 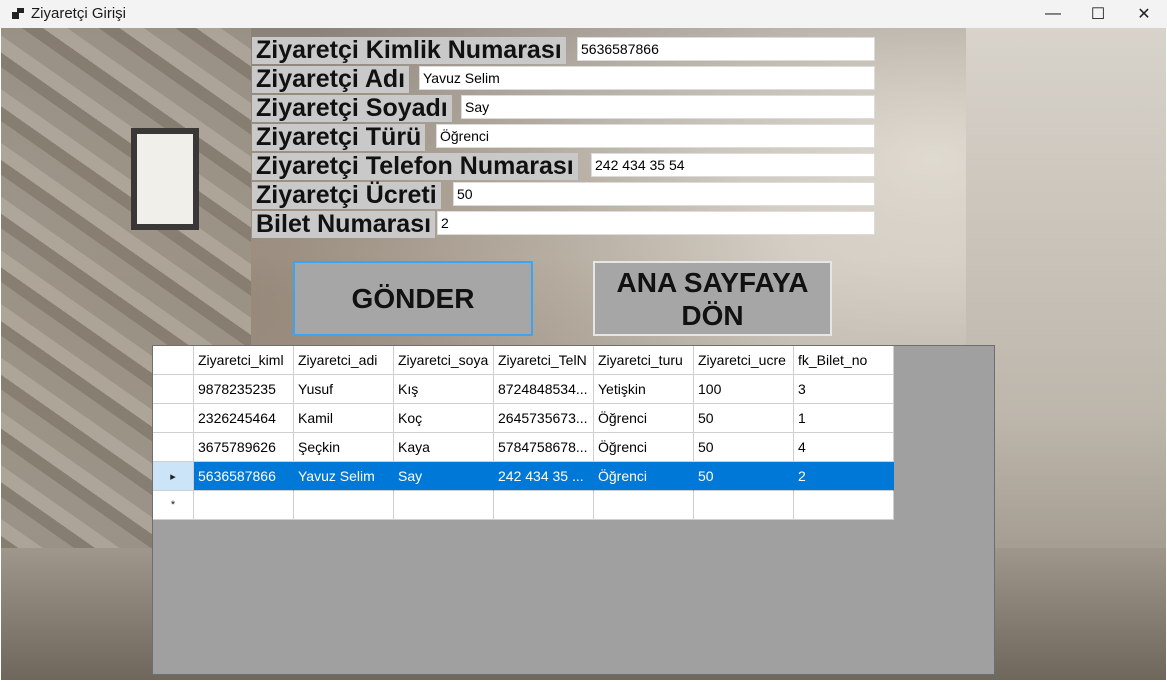 What do you see at coordinates (844, 360) in the screenshot?
I see `column-header: fk_Bilet_no` at bounding box center [844, 360].